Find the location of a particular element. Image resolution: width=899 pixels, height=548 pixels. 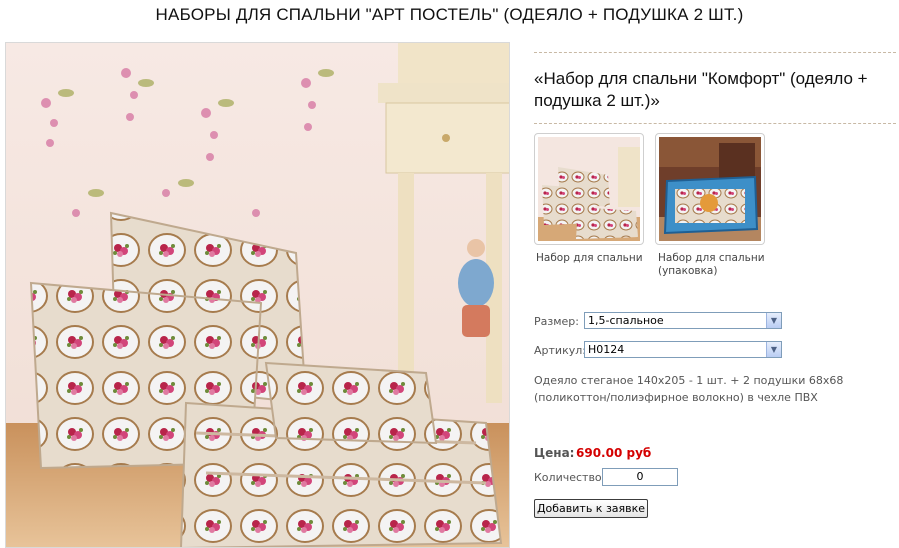

thumbnail-caption: Набор для спальни is located at coordinates (589, 258).